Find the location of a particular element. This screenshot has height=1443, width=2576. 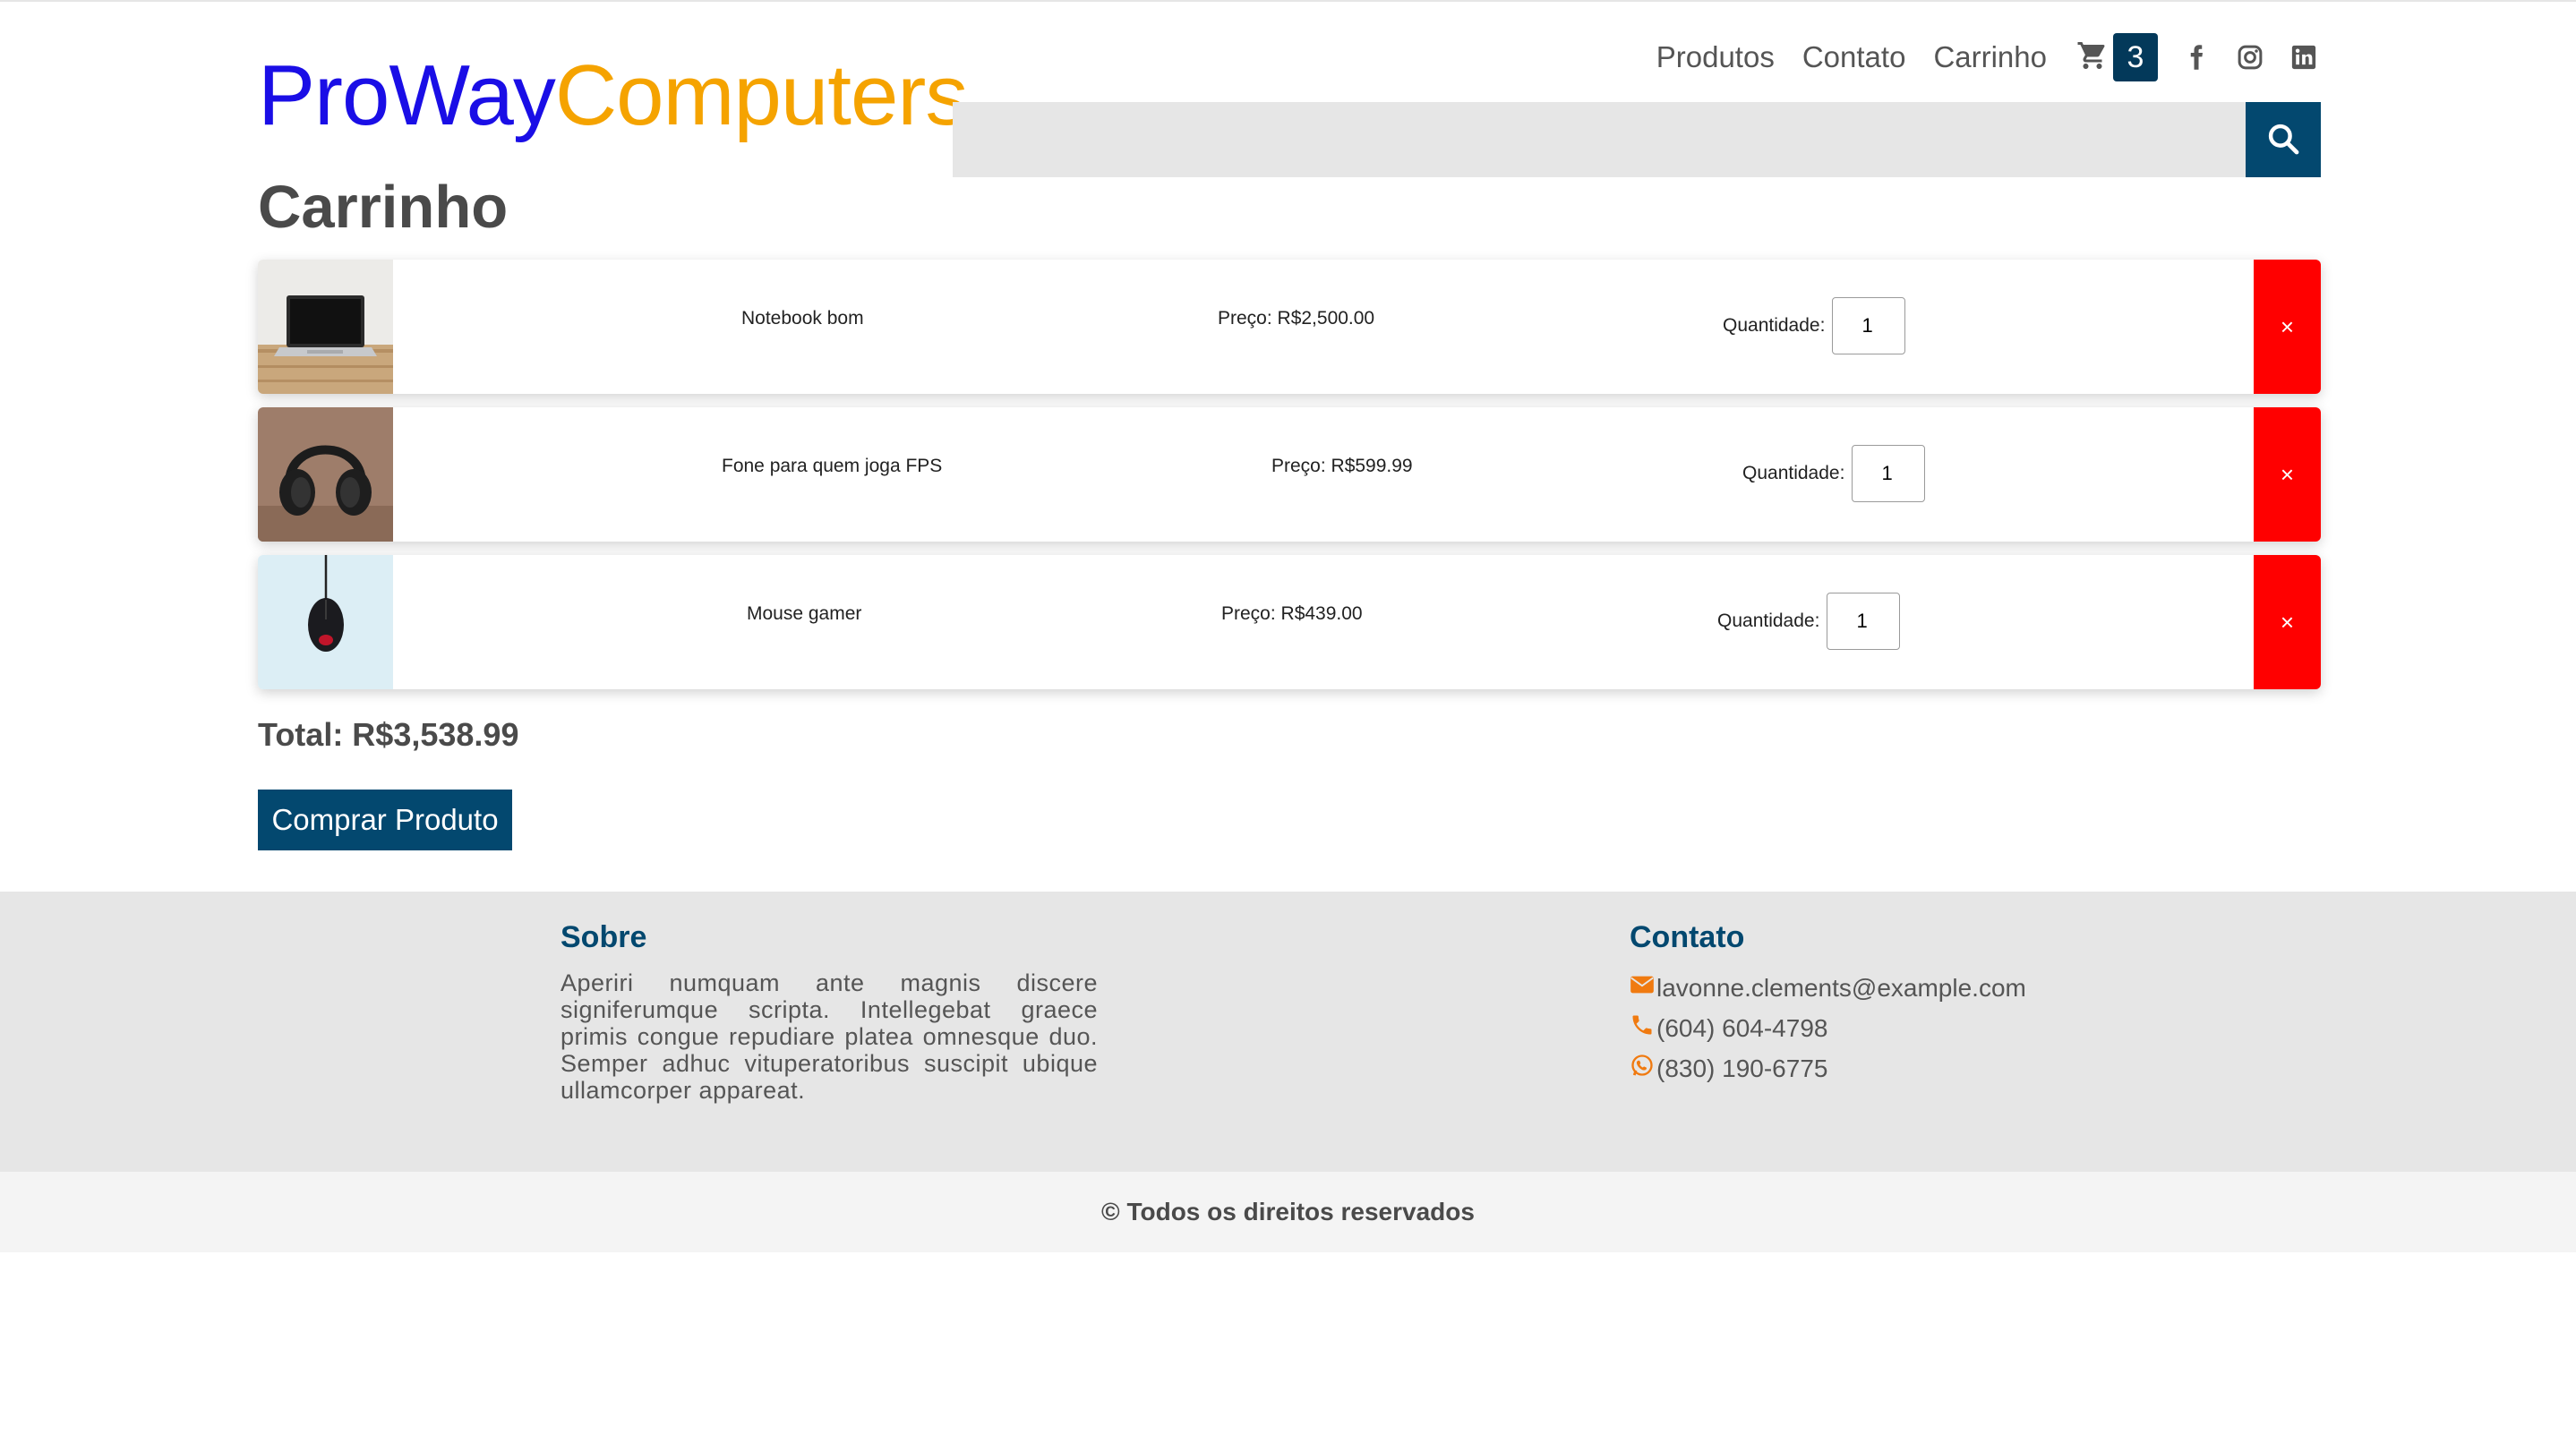

brand-logo-part2: Computers is located at coordinates (761, 95).